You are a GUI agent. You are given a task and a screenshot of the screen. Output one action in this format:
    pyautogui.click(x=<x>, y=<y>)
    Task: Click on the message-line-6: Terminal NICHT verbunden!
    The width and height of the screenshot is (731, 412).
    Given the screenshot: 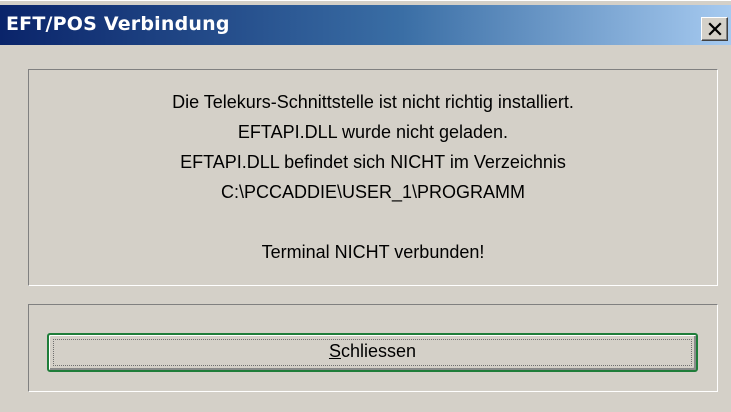 What is the action you would take?
    pyautogui.click(x=373, y=252)
    